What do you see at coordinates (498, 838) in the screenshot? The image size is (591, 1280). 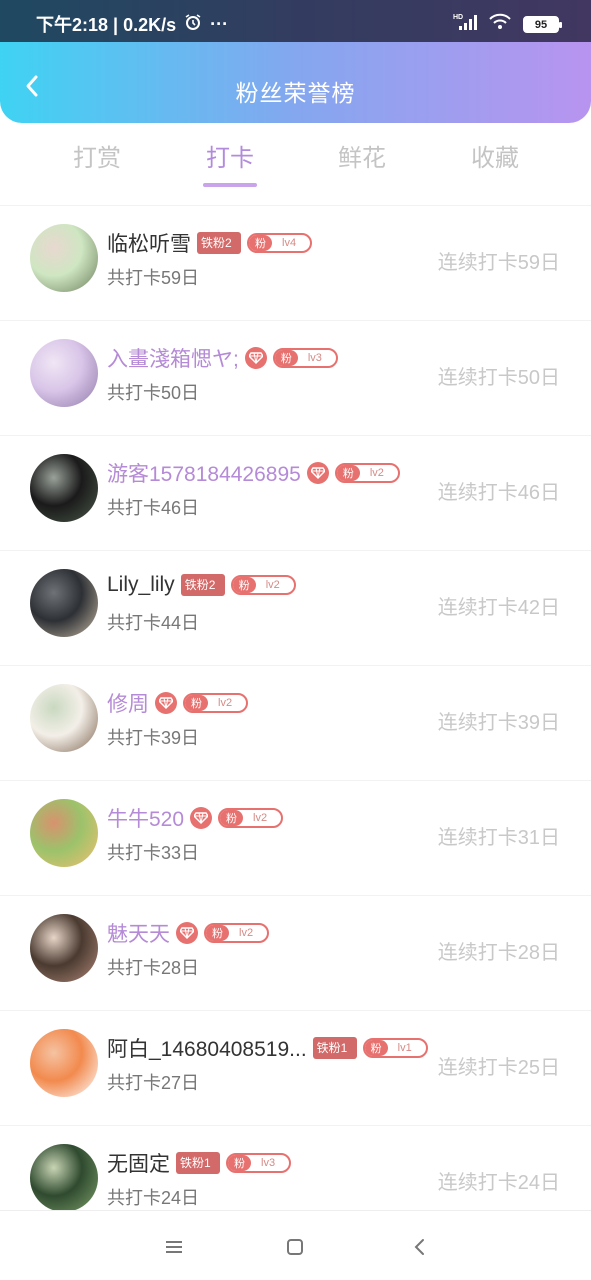 I see `streak-checkins: 连续打卡31日` at bounding box center [498, 838].